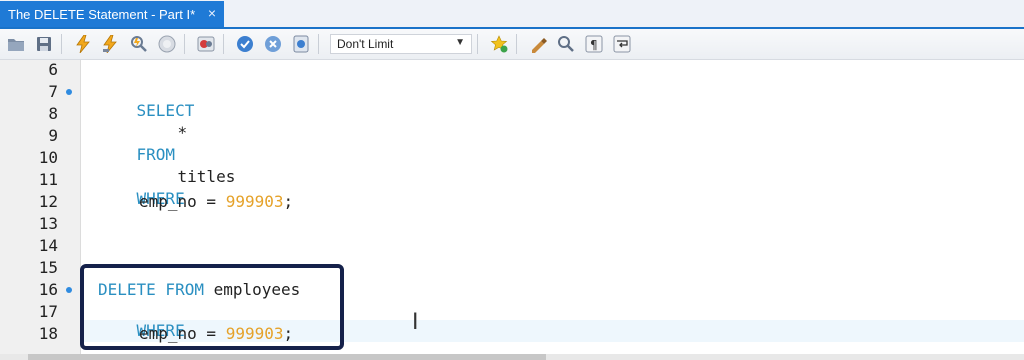 Image resolution: width=1024 pixels, height=360 pixels. What do you see at coordinates (48, 267) in the screenshot?
I see `line-number: 15` at bounding box center [48, 267].